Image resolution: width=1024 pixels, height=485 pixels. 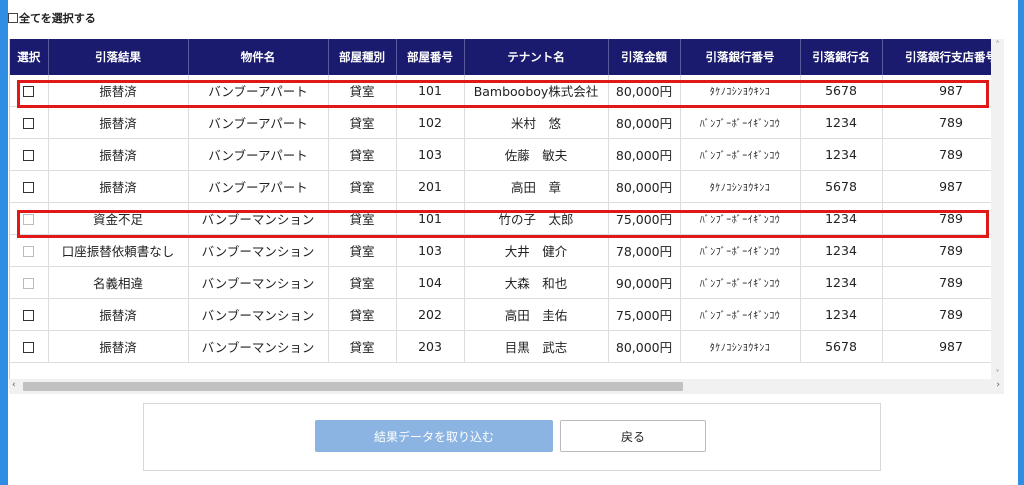 What do you see at coordinates (997, 373) in the screenshot?
I see `chevron-down-icon: ˅` at bounding box center [997, 373].